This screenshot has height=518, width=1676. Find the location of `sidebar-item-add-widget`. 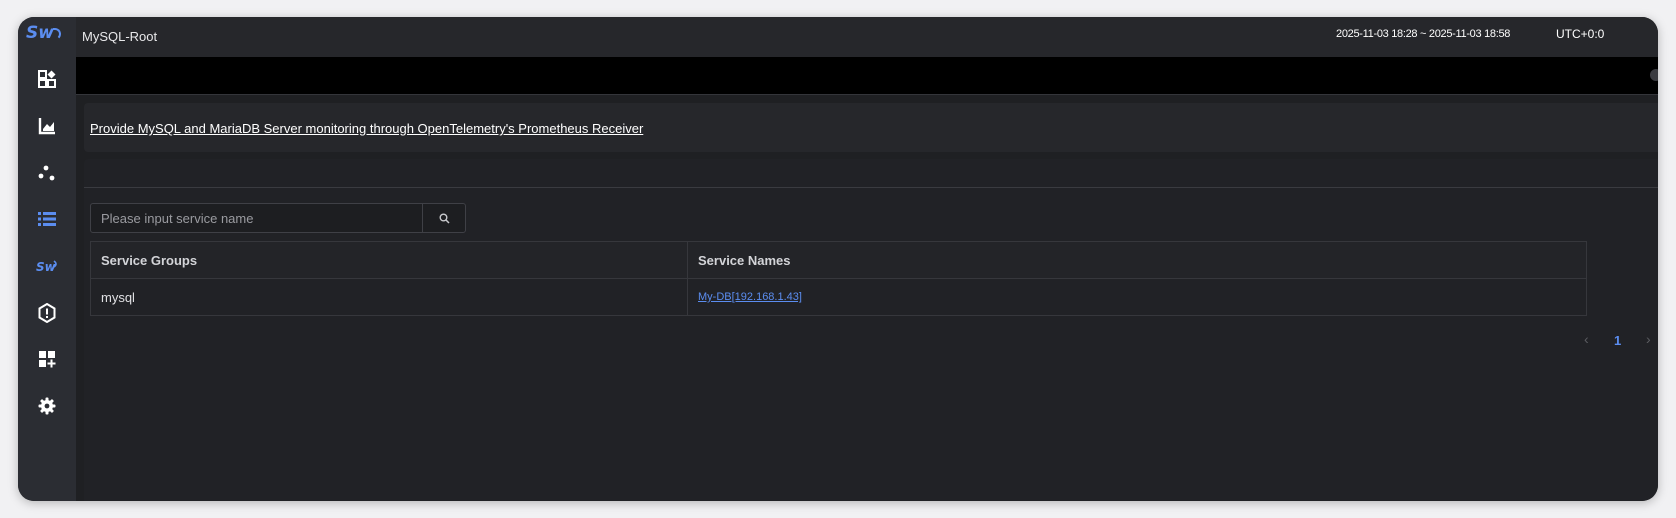

sidebar-item-add-widget is located at coordinates (47, 359).